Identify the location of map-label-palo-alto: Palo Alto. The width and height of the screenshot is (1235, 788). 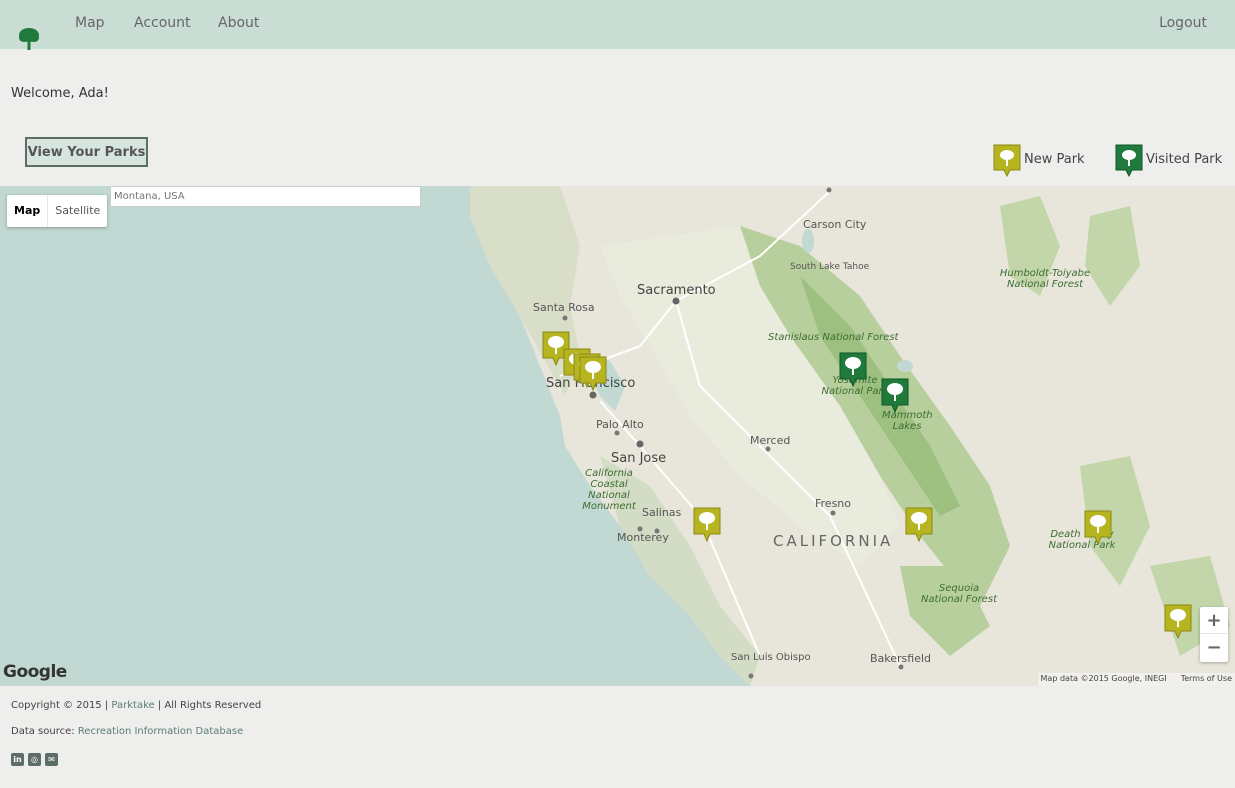
(620, 424).